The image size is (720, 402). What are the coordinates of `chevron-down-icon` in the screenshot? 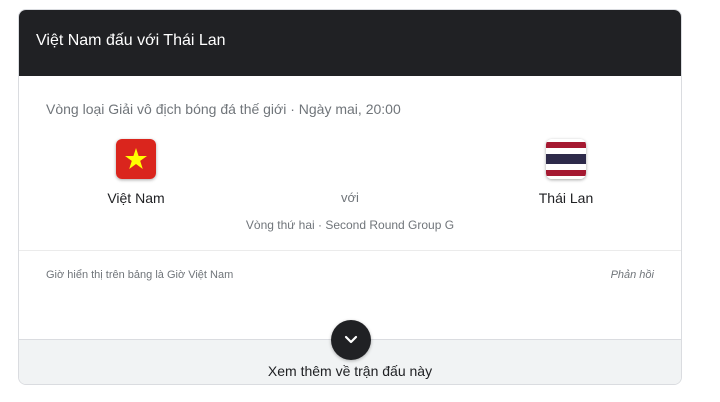 It's located at (351, 339).